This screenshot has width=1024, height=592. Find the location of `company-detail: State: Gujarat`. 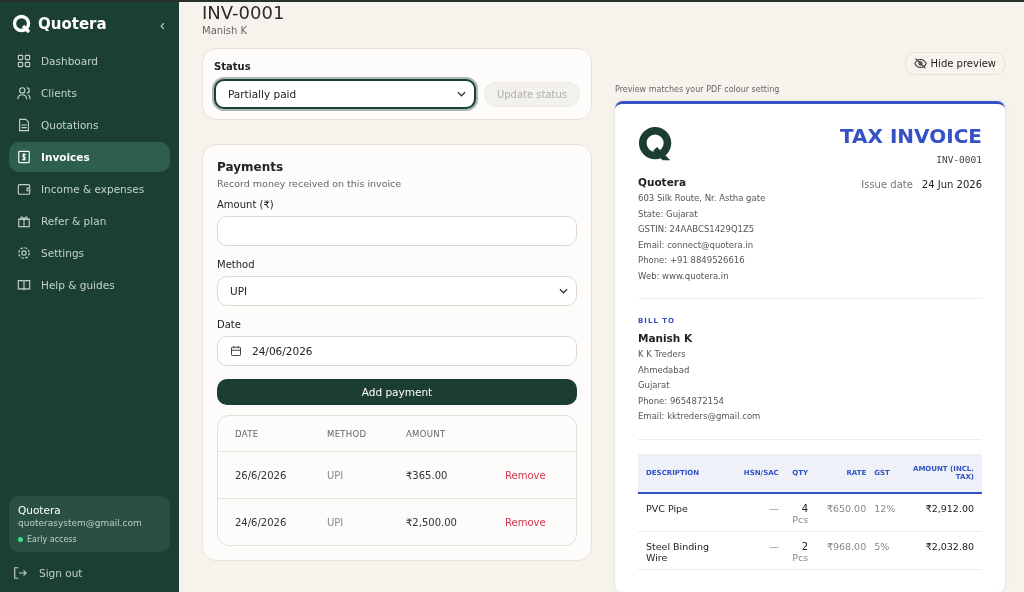

company-detail: State: Gujarat is located at coordinates (668, 214).